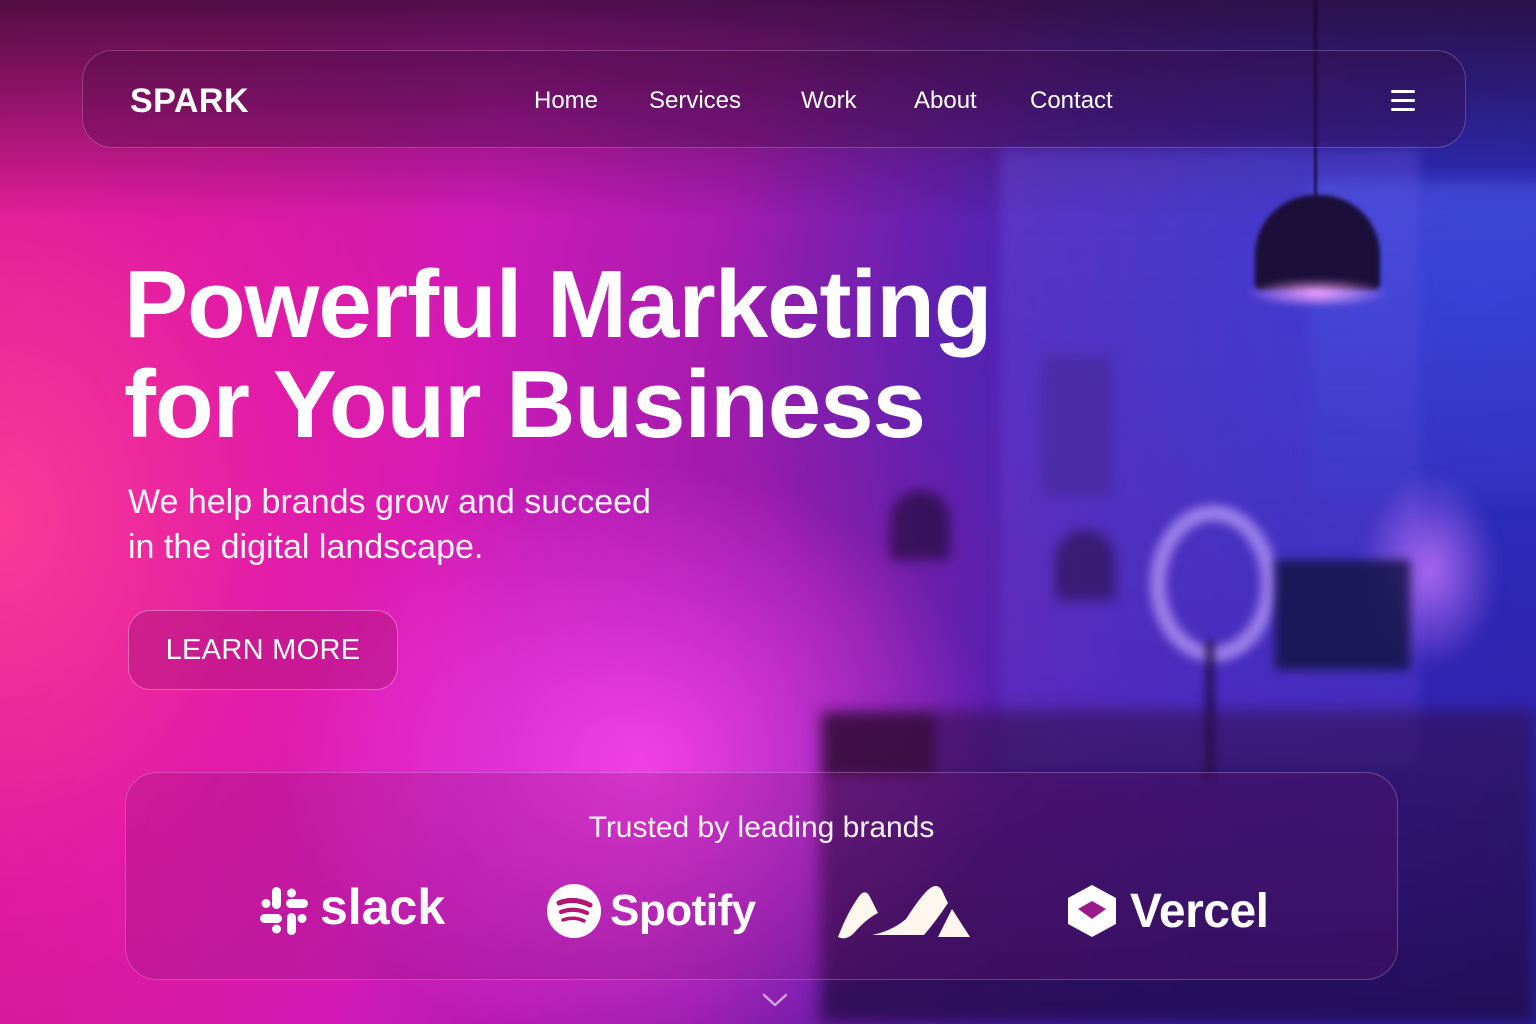  I want to click on brand-vercel: Vercel, so click(1167, 911).